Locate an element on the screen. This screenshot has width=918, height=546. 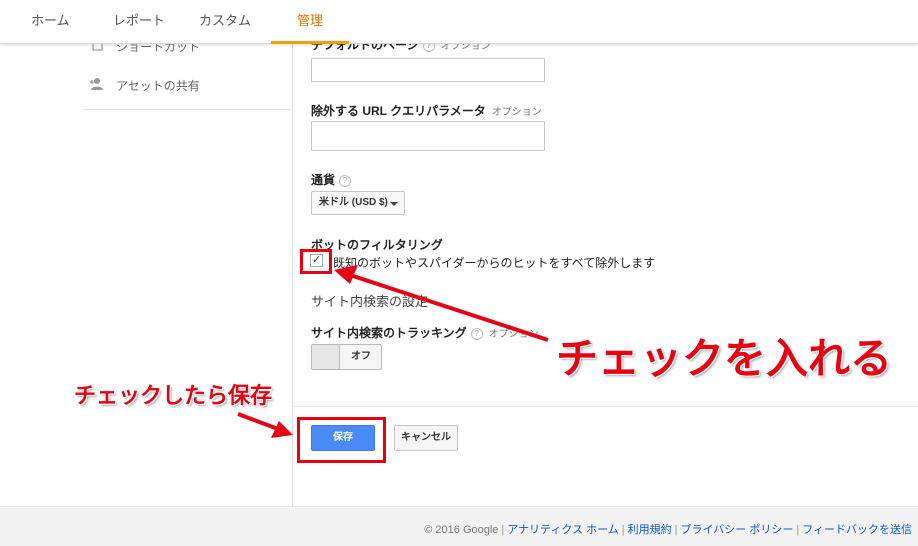
currency-label: 通貨? is located at coordinates (331, 179).